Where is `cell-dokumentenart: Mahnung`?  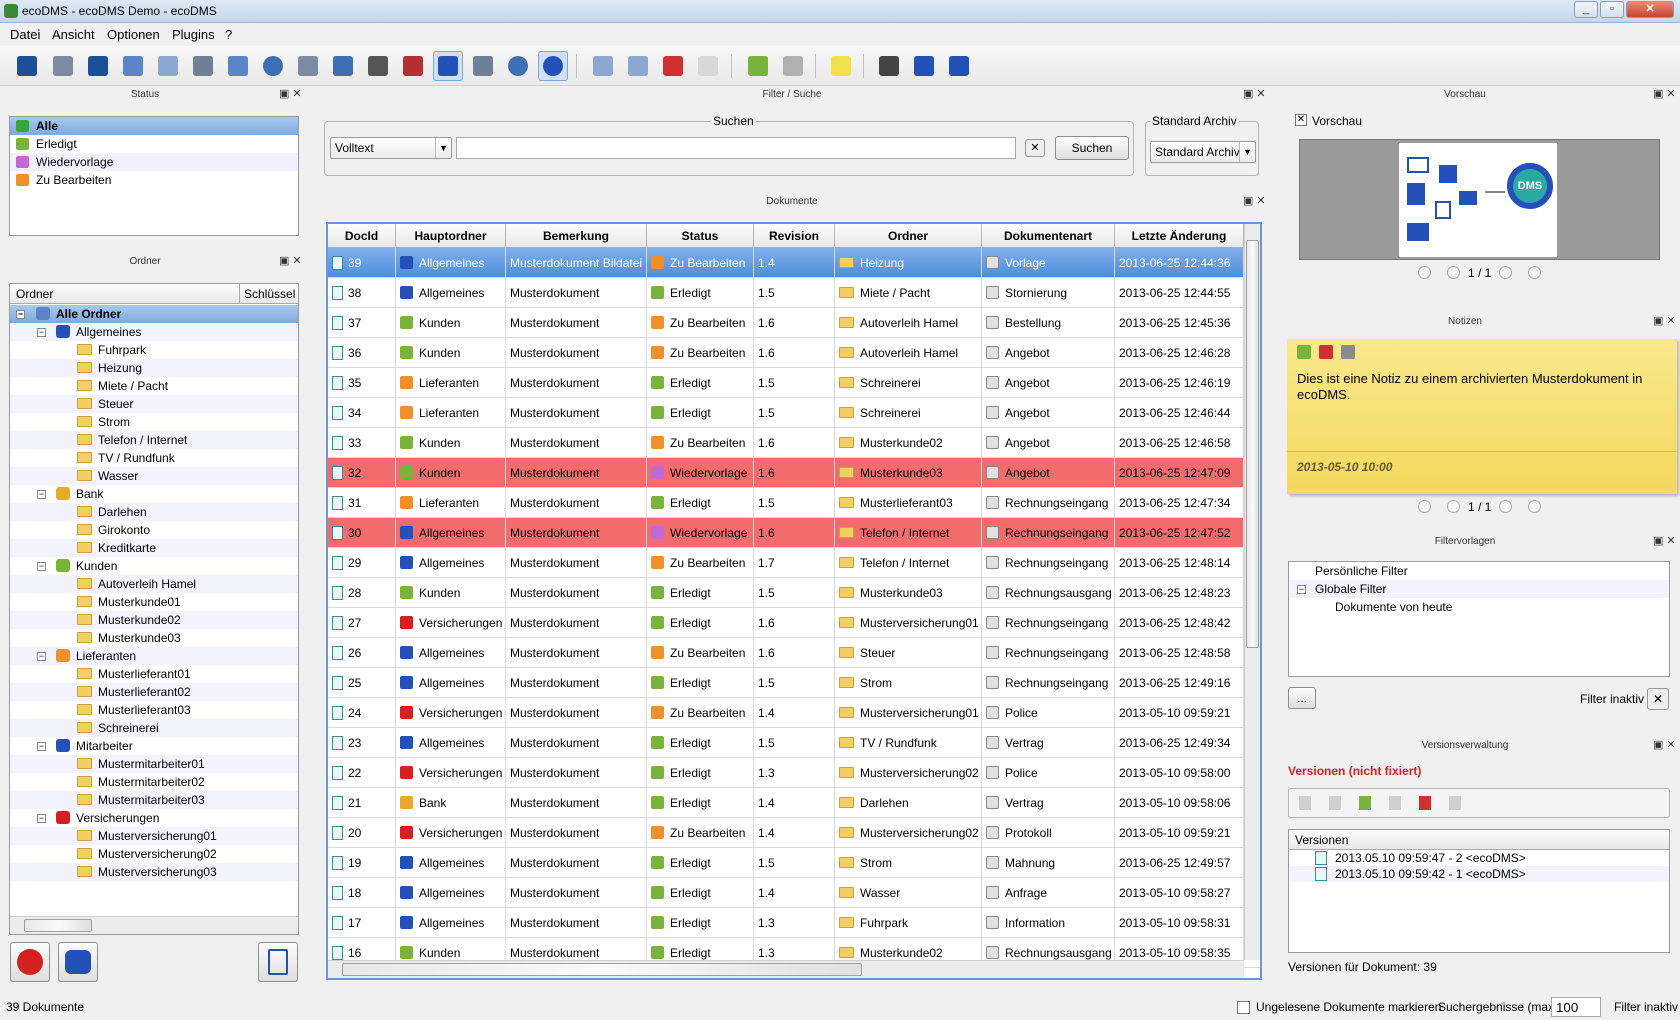
cell-dokumentenart: Mahnung is located at coordinates (1048, 863).